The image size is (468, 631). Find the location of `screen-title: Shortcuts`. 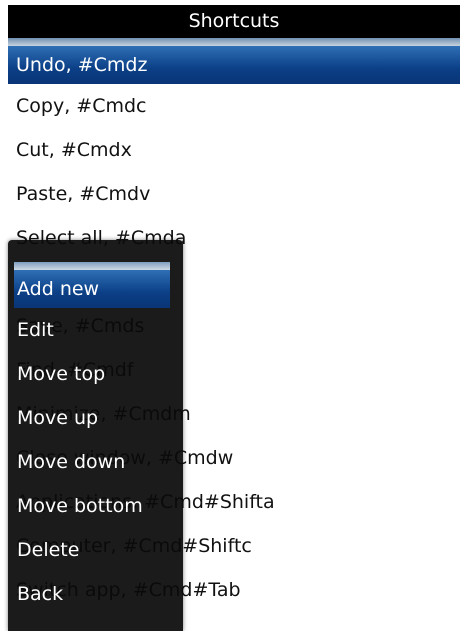

screen-title: Shortcuts is located at coordinates (234, 21).